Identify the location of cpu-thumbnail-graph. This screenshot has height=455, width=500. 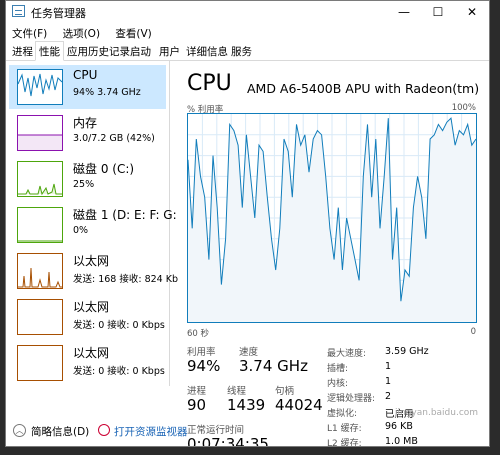
(40, 87).